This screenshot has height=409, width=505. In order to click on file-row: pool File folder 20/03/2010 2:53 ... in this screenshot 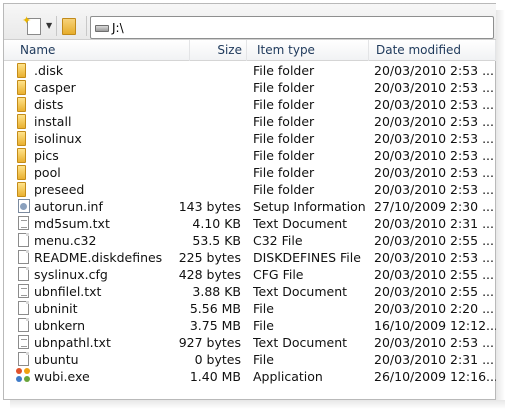, I will do `click(250, 172)`.